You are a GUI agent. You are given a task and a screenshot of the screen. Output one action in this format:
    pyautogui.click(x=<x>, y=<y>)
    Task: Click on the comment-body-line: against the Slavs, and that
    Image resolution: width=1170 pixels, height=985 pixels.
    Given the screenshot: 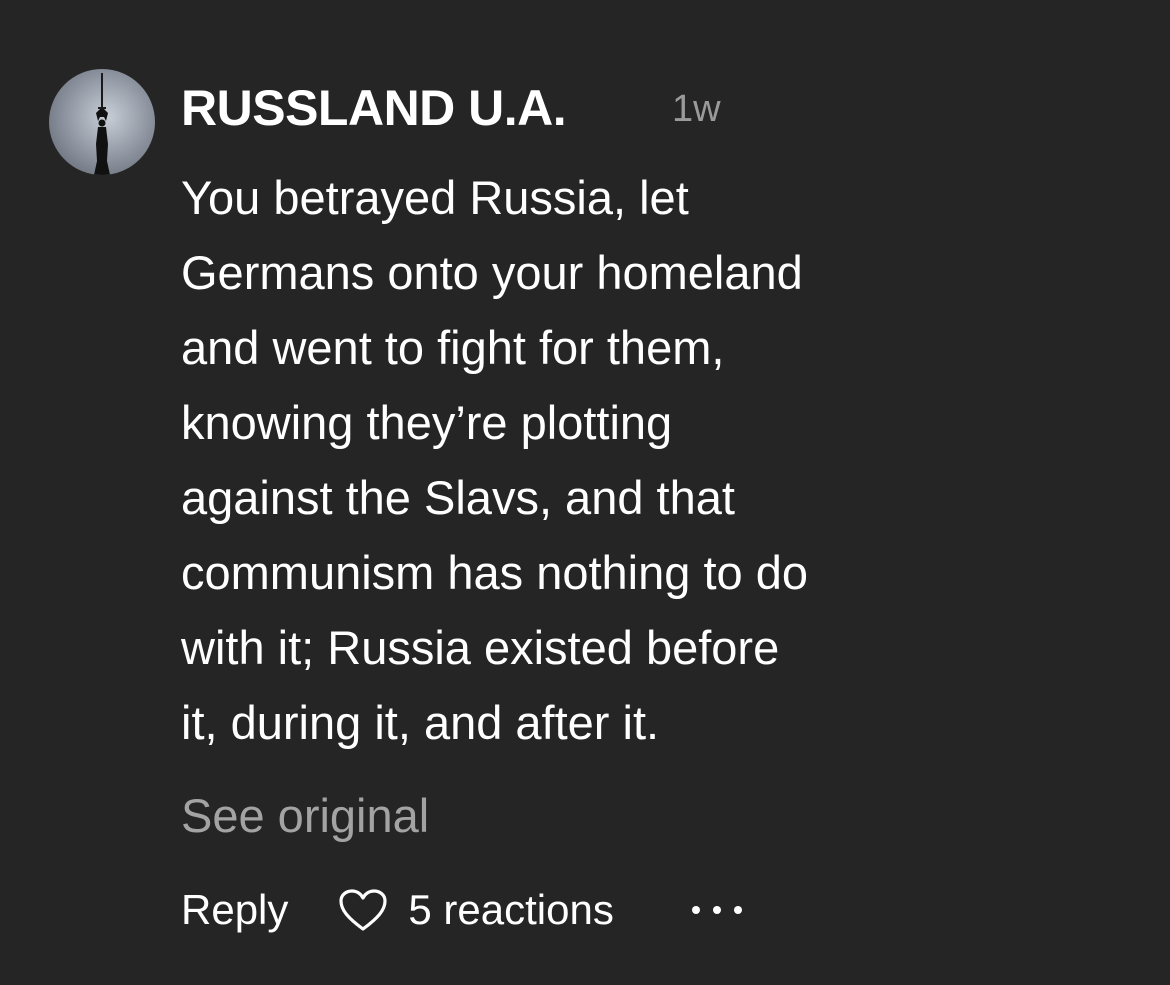 What is the action you would take?
    pyautogui.click(x=458, y=497)
    